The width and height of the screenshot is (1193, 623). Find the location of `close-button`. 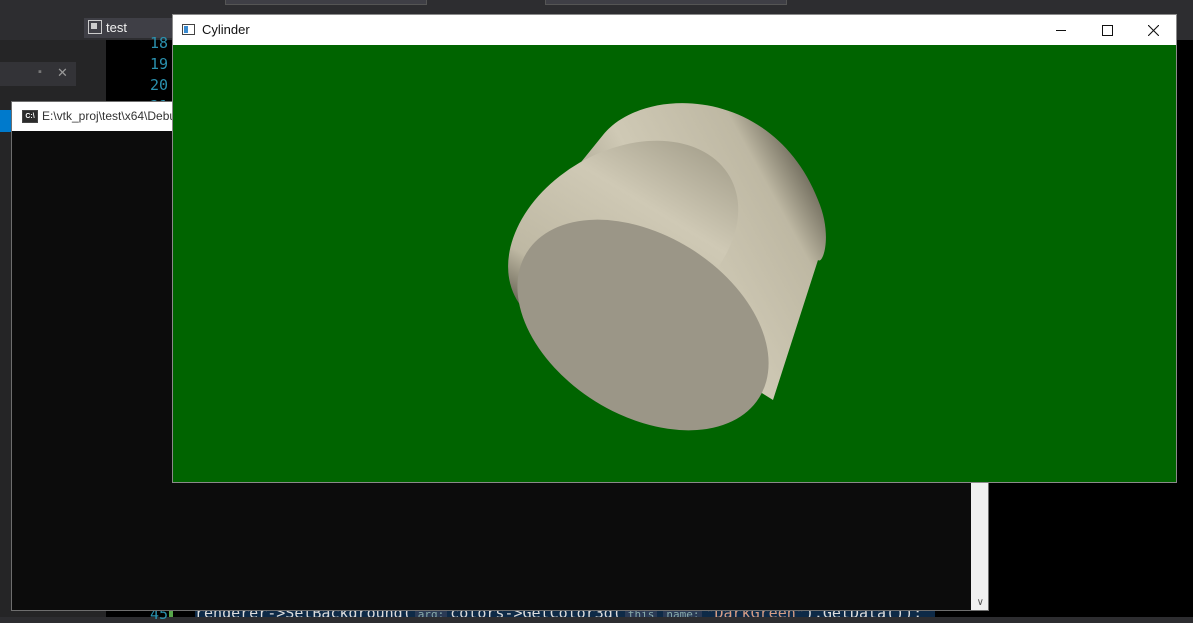

close-button is located at coordinates (1153, 30).